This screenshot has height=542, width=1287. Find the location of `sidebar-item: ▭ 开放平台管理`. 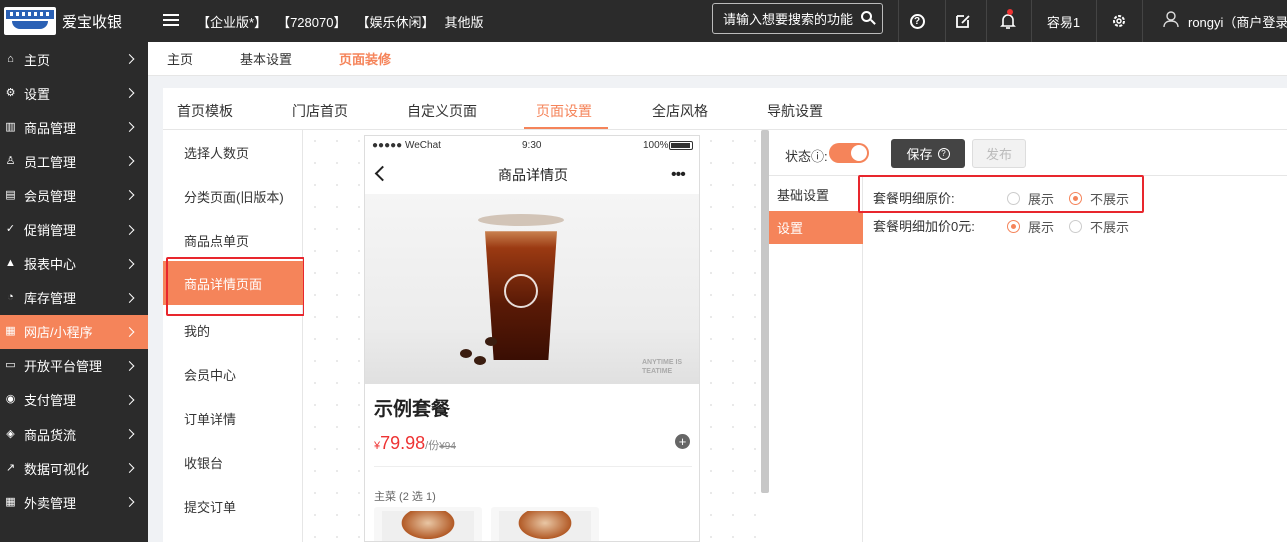

sidebar-item: ▭ 开放平台管理 is located at coordinates (74, 366).